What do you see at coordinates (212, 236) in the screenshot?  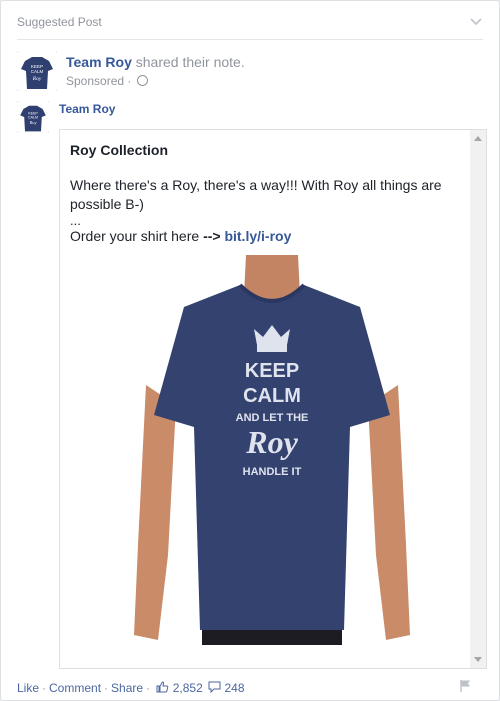 I see `arrow-text: -->` at bounding box center [212, 236].